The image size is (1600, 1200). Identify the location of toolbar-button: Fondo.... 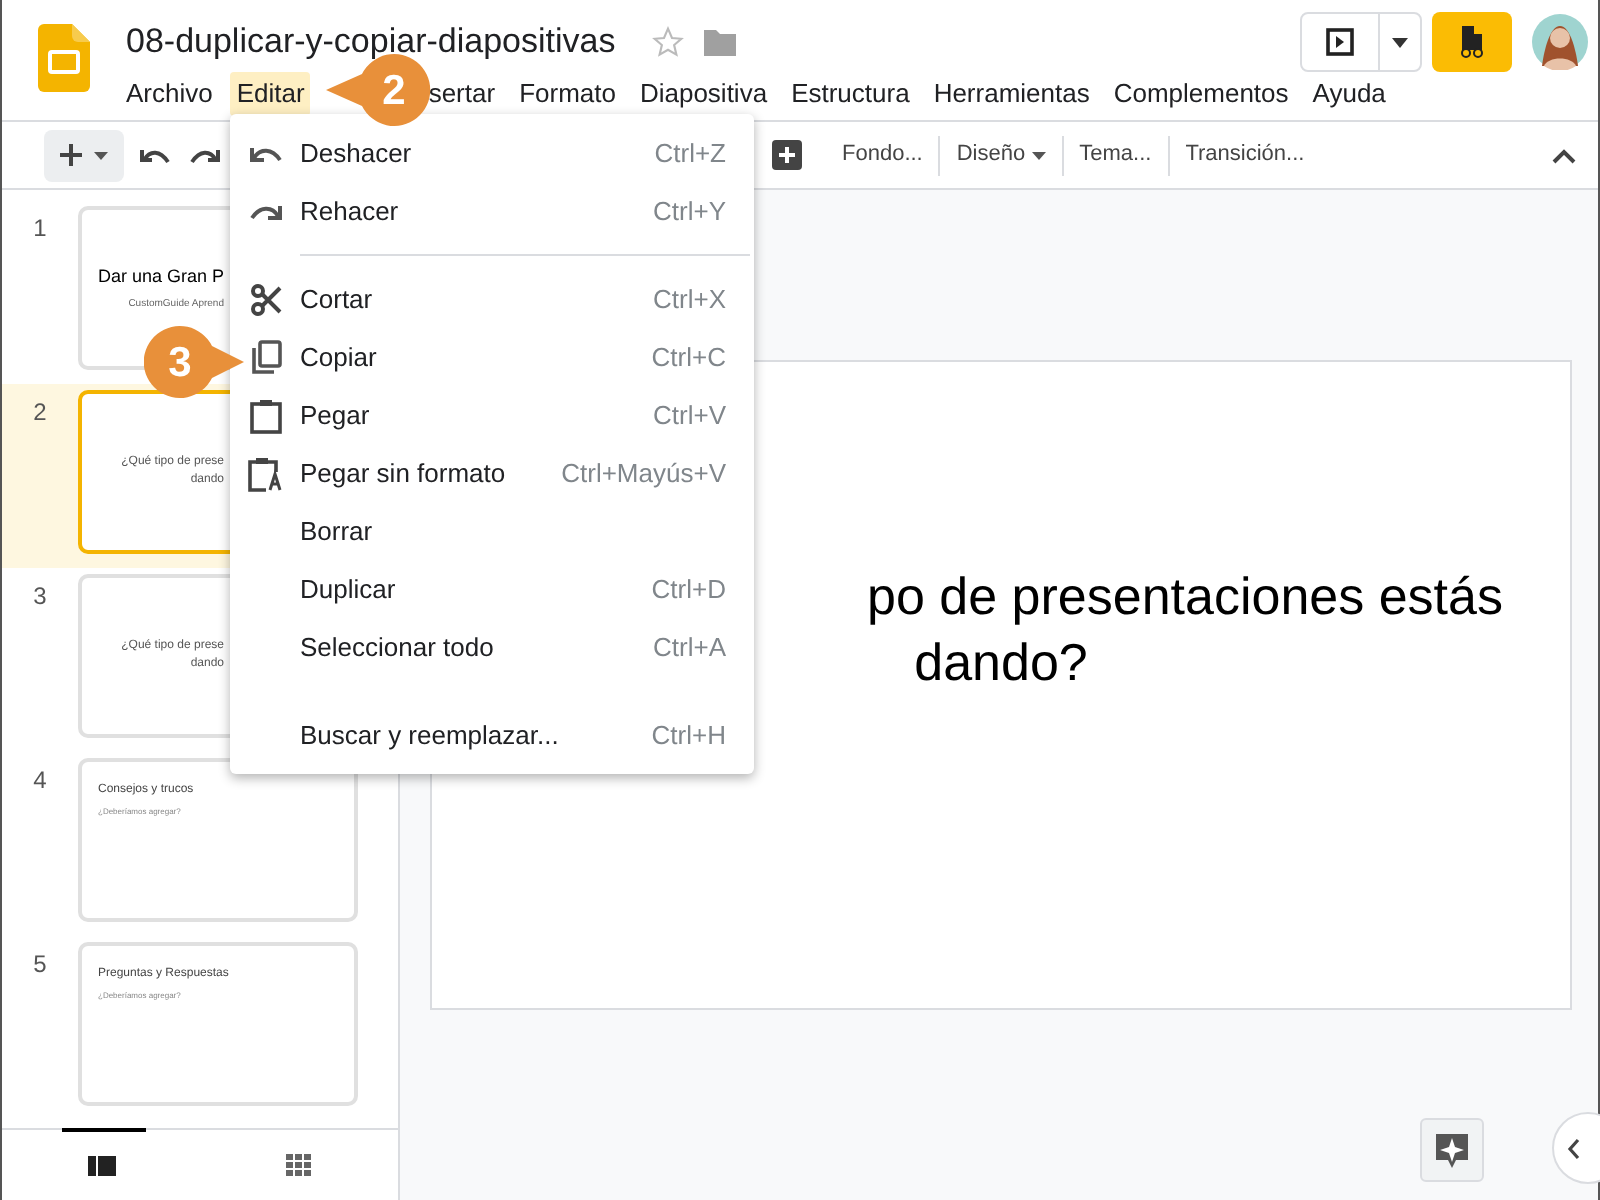
(882, 155).